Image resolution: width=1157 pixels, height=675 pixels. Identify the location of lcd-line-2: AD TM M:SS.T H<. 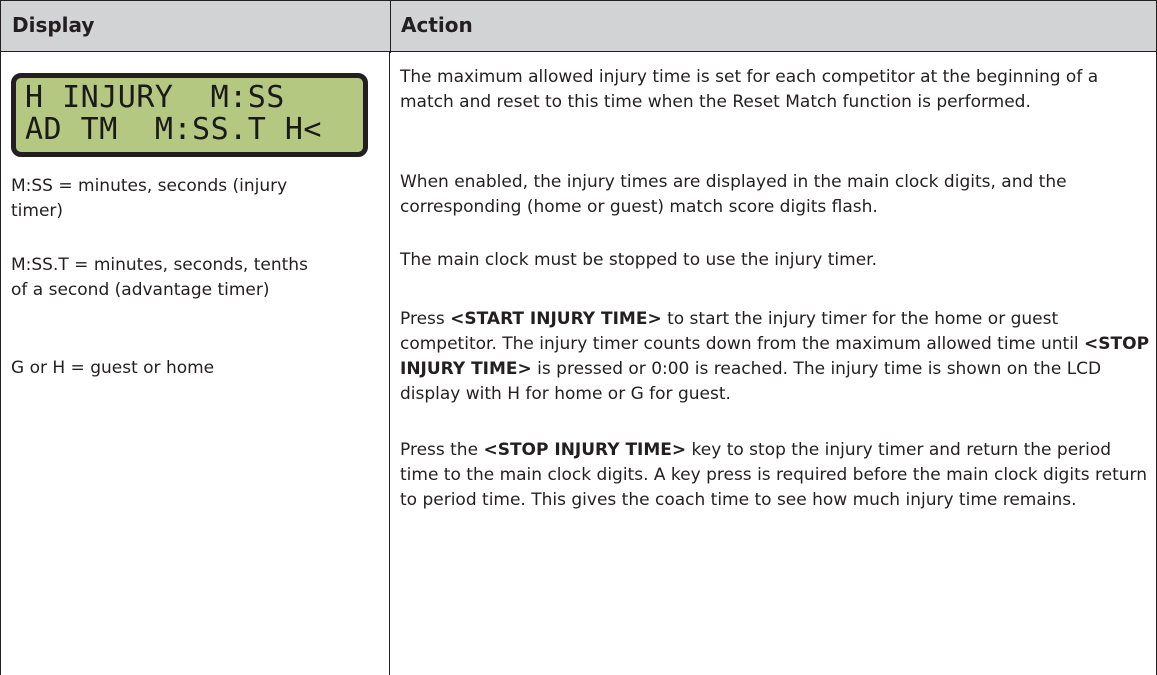
(173, 129).